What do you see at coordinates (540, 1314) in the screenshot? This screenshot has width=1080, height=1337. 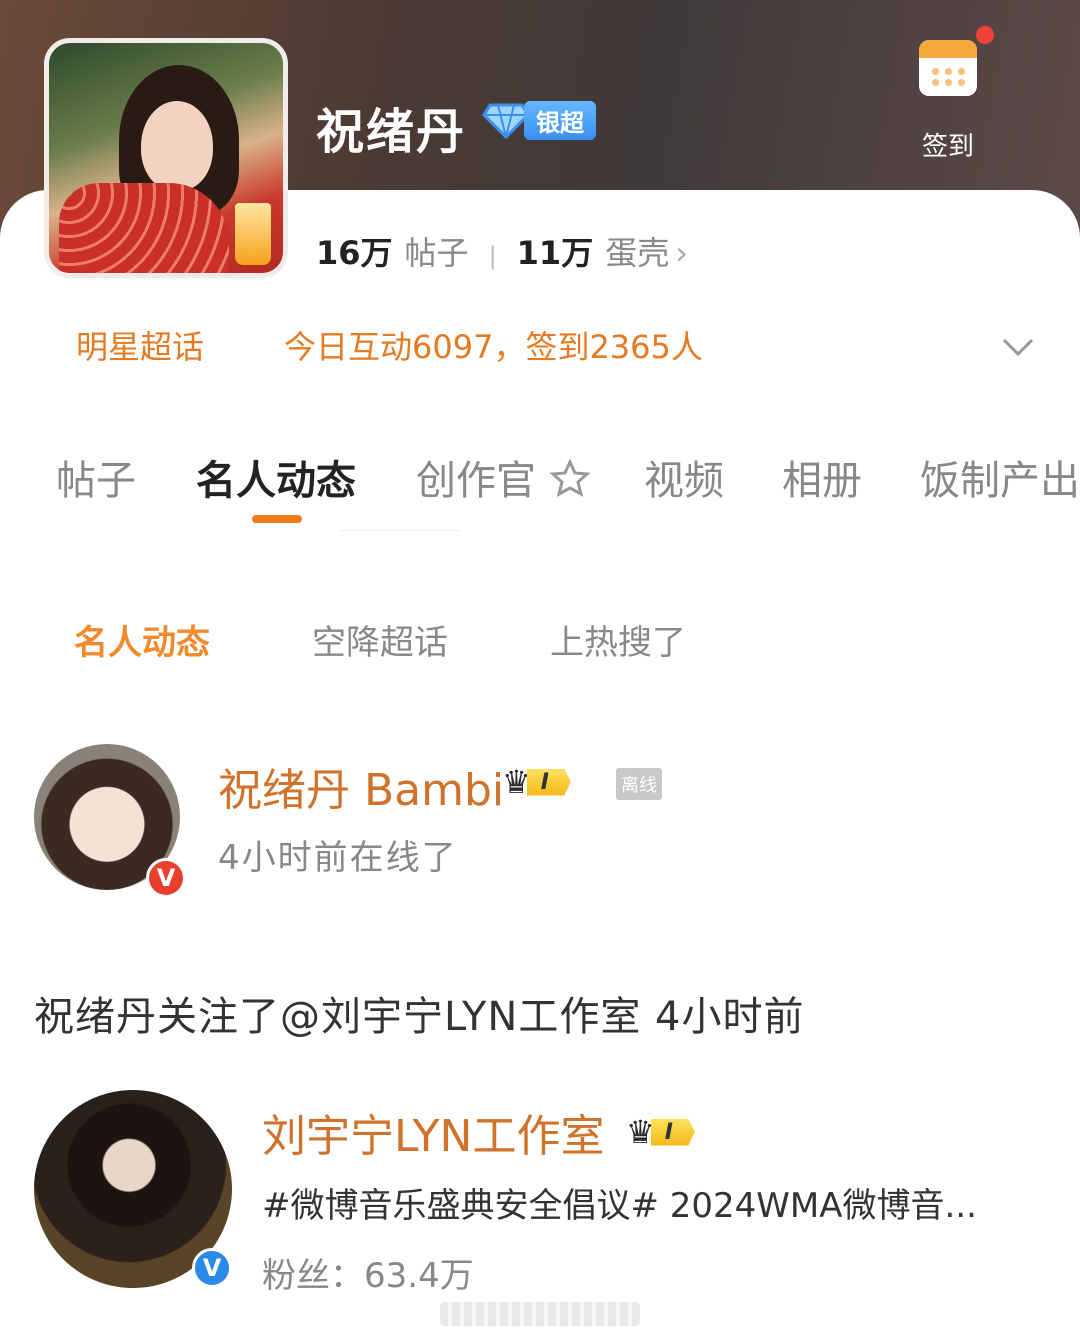 I see `home-indicator` at bounding box center [540, 1314].